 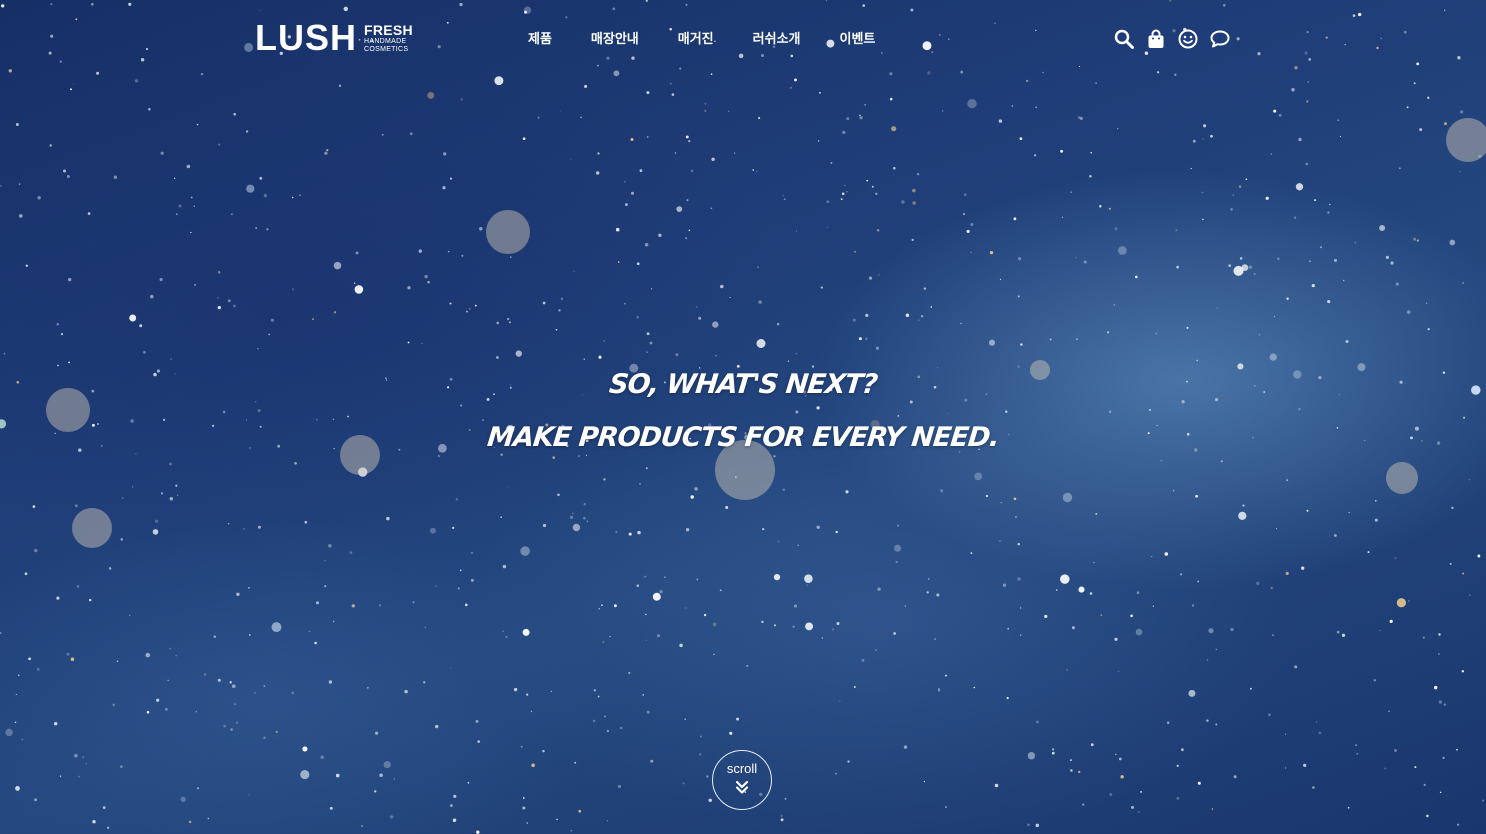 I want to click on nav-item-stores: 매장안내, so click(x=615, y=39).